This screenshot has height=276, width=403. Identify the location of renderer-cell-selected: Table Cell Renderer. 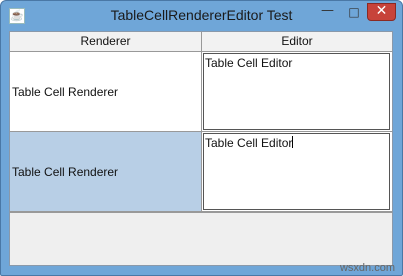
(106, 172).